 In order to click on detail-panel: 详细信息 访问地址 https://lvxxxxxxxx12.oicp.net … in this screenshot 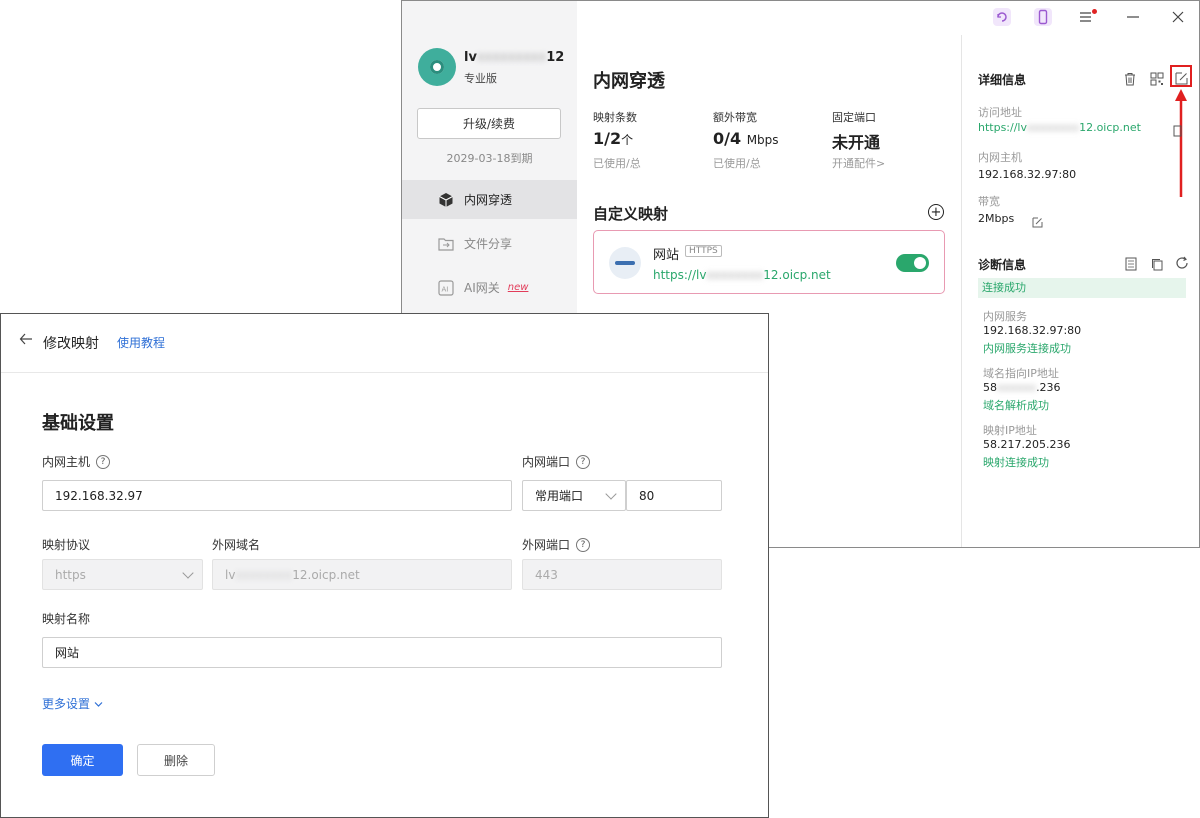, I will do `click(1080, 291)`.